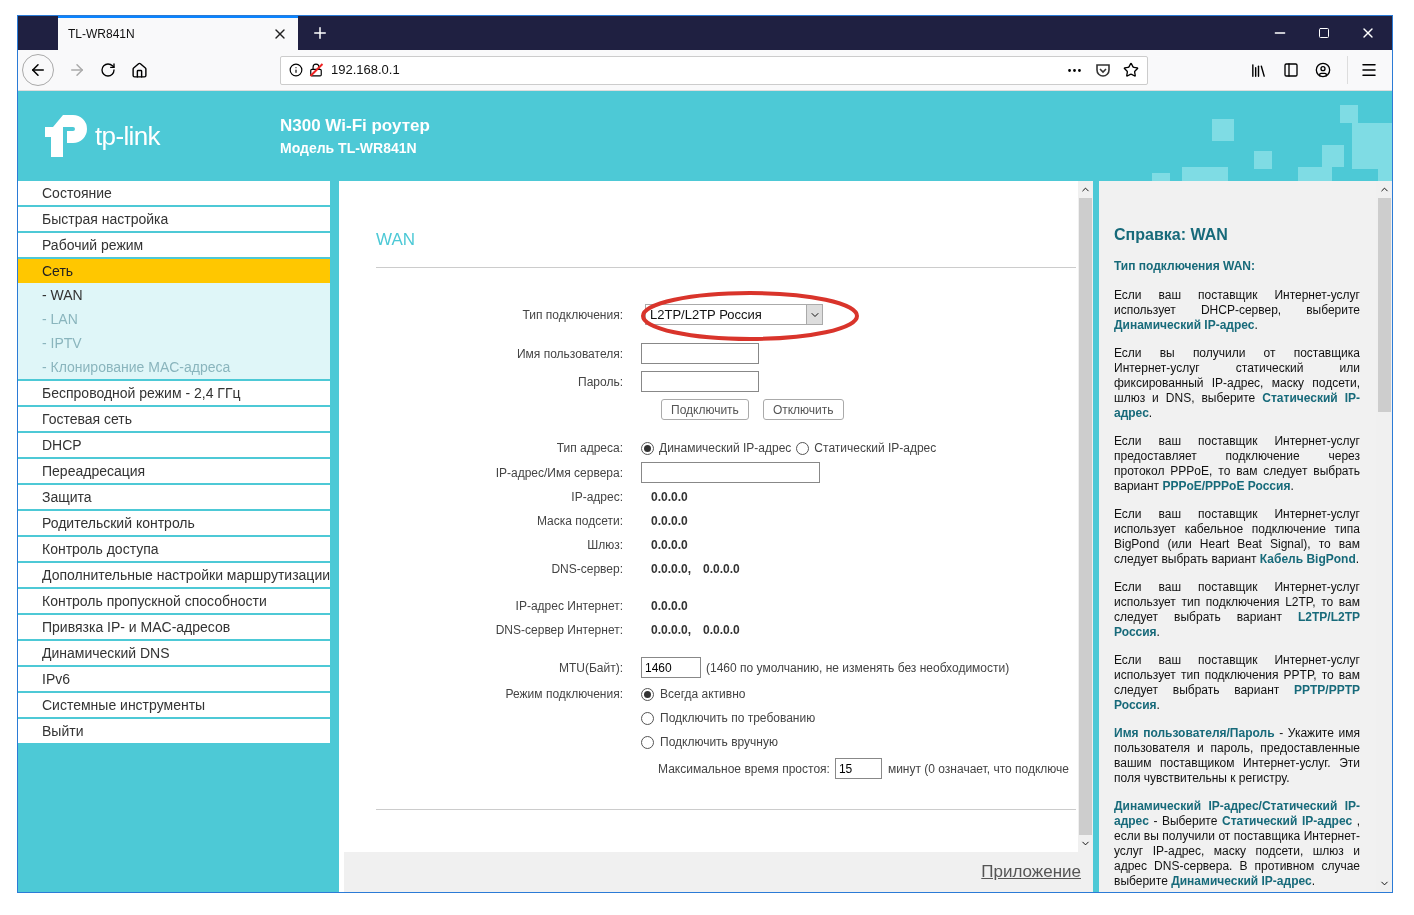 This screenshot has width=1414, height=915. What do you see at coordinates (705, 409) in the screenshot?
I see `action-button: Подключить` at bounding box center [705, 409].